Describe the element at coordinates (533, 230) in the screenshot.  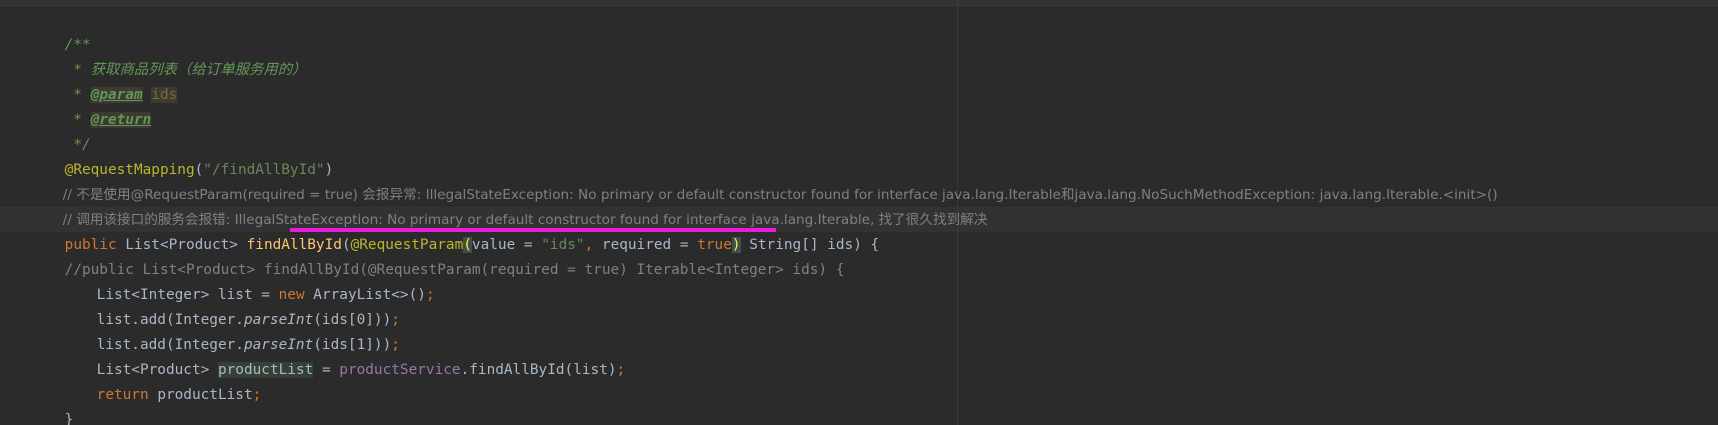
I see `annotation-underline-marker` at that location.